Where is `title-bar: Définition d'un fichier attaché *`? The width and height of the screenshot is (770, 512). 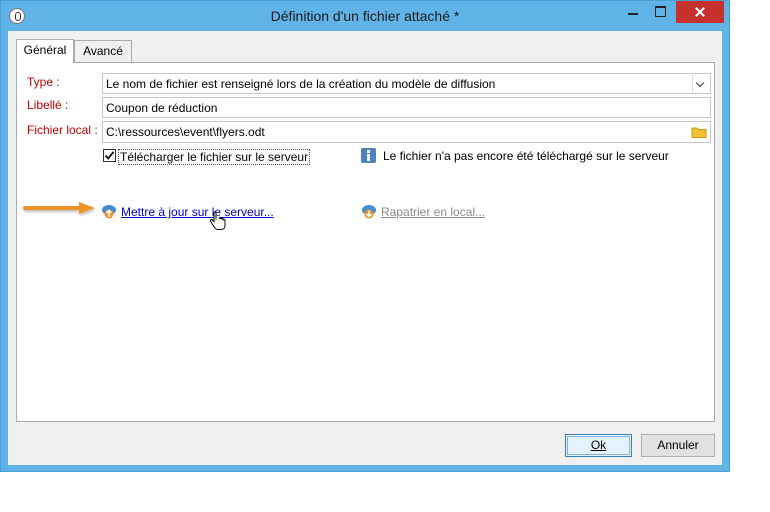
title-bar: Définition d'un fichier attaché * is located at coordinates (365, 16).